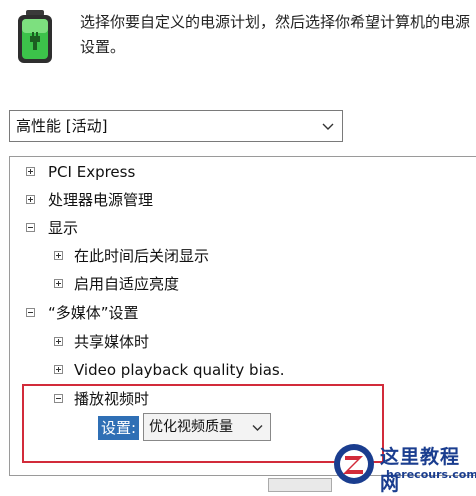 The width and height of the screenshot is (476, 496). What do you see at coordinates (62, 126) in the screenshot?
I see `power-plan-value: 高性能 [活动]` at bounding box center [62, 126].